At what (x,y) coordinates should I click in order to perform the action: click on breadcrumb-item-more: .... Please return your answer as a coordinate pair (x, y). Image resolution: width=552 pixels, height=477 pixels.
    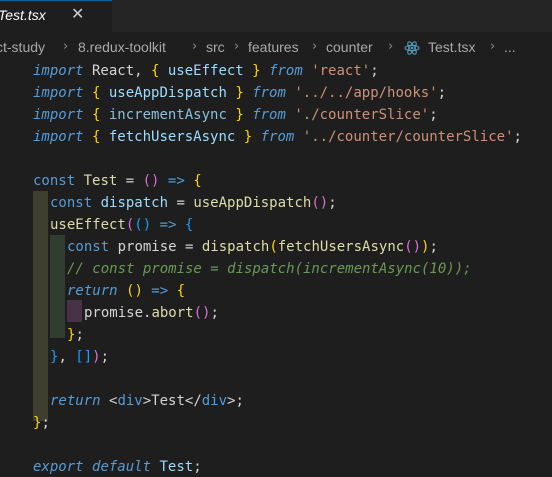
    Looking at the image, I should click on (510, 47).